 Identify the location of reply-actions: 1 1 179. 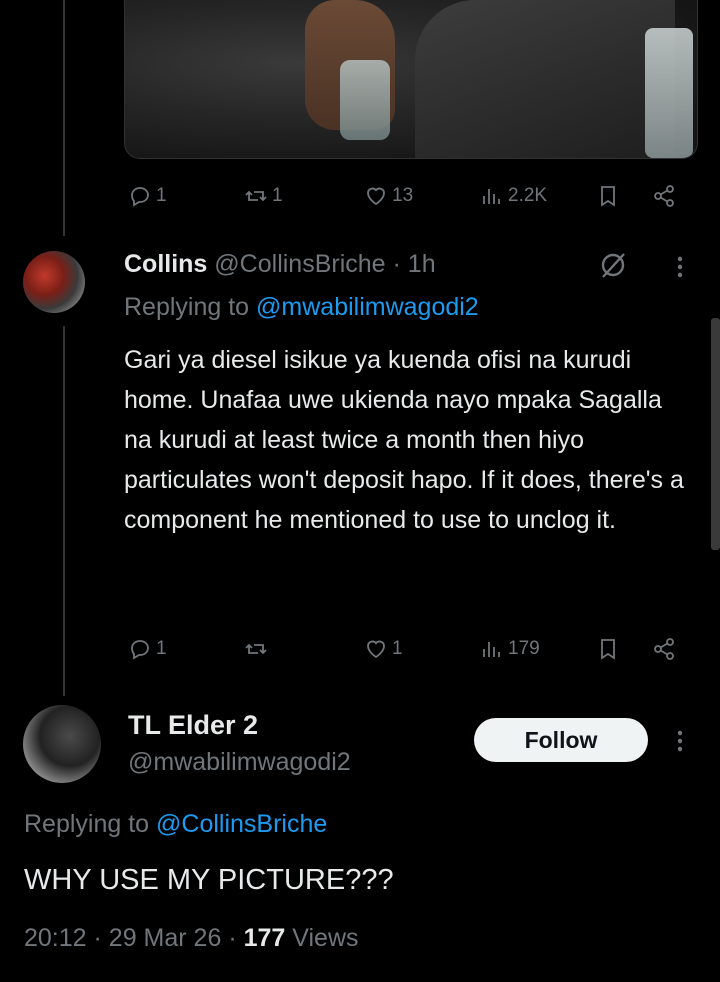
(404, 649).